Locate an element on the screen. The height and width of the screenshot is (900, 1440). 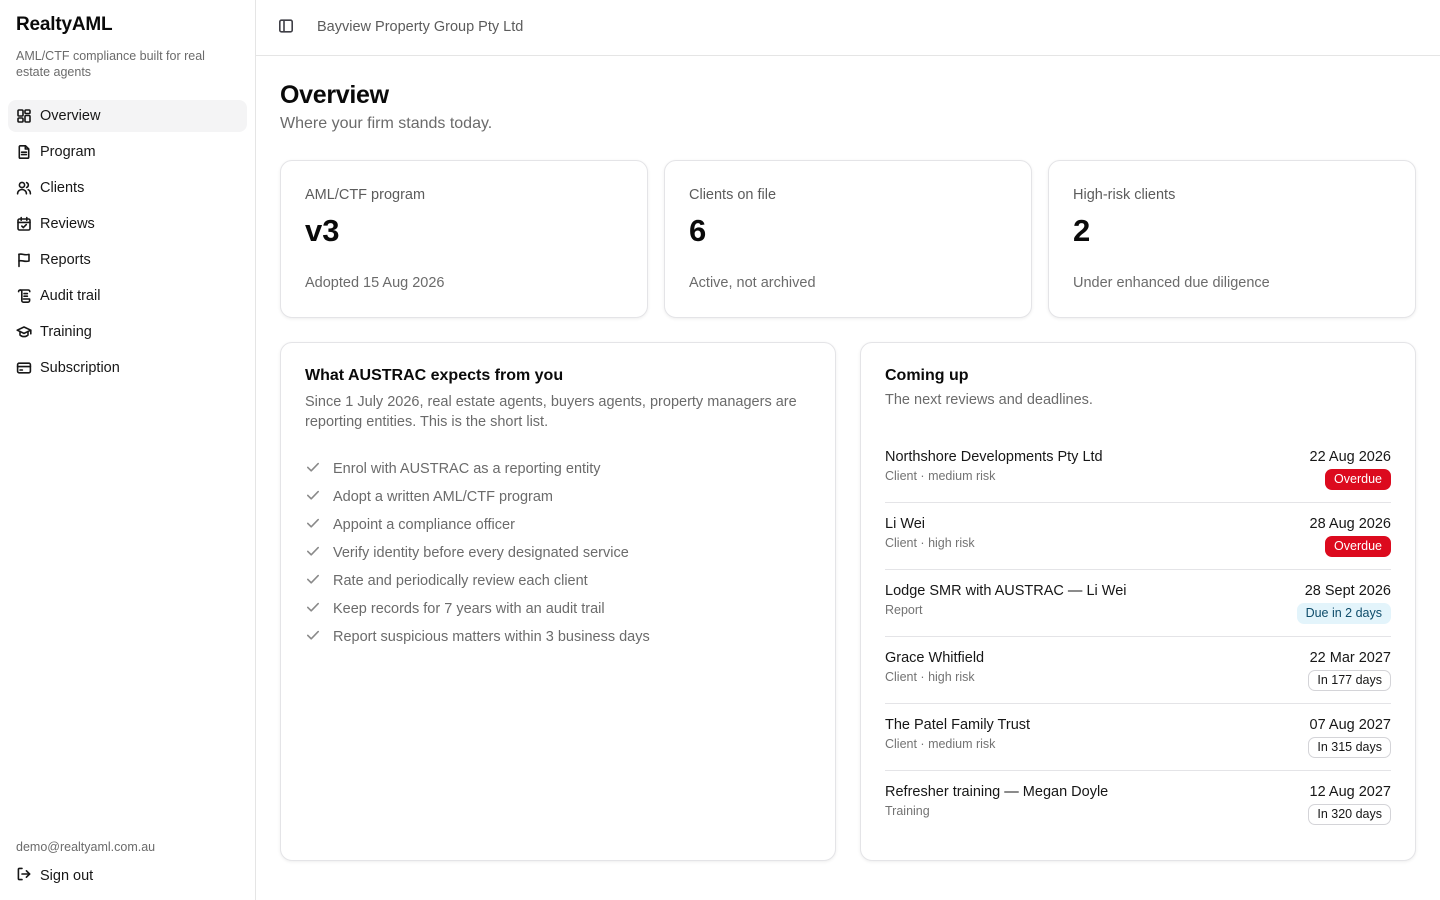
sidebar-item-reports: Reports is located at coordinates (127, 260).